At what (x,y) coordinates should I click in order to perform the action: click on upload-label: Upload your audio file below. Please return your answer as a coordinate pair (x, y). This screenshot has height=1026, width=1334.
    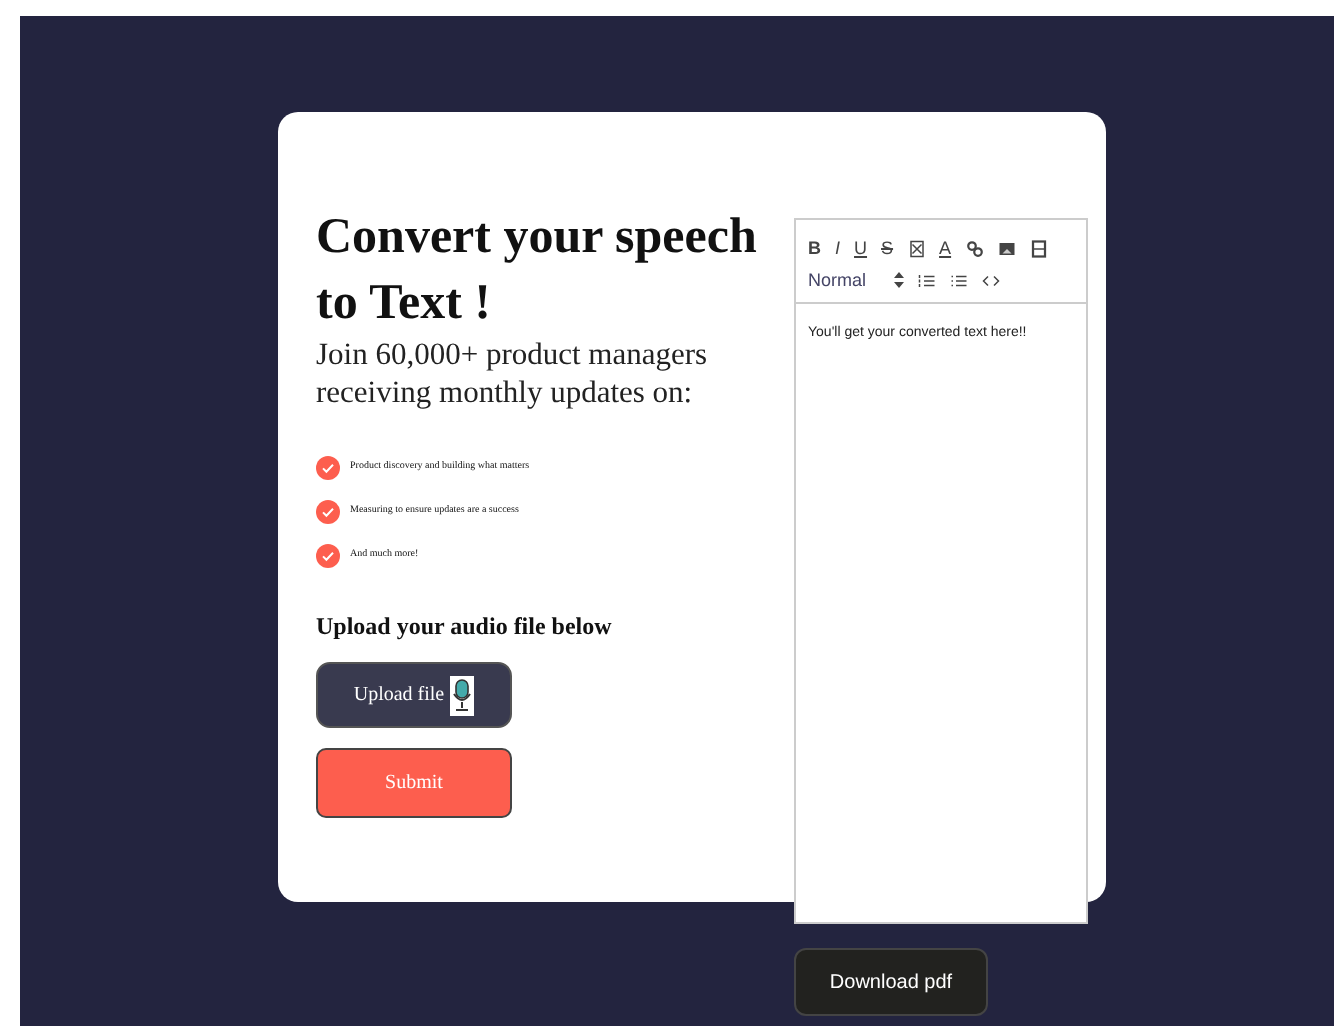
    Looking at the image, I should click on (465, 627).